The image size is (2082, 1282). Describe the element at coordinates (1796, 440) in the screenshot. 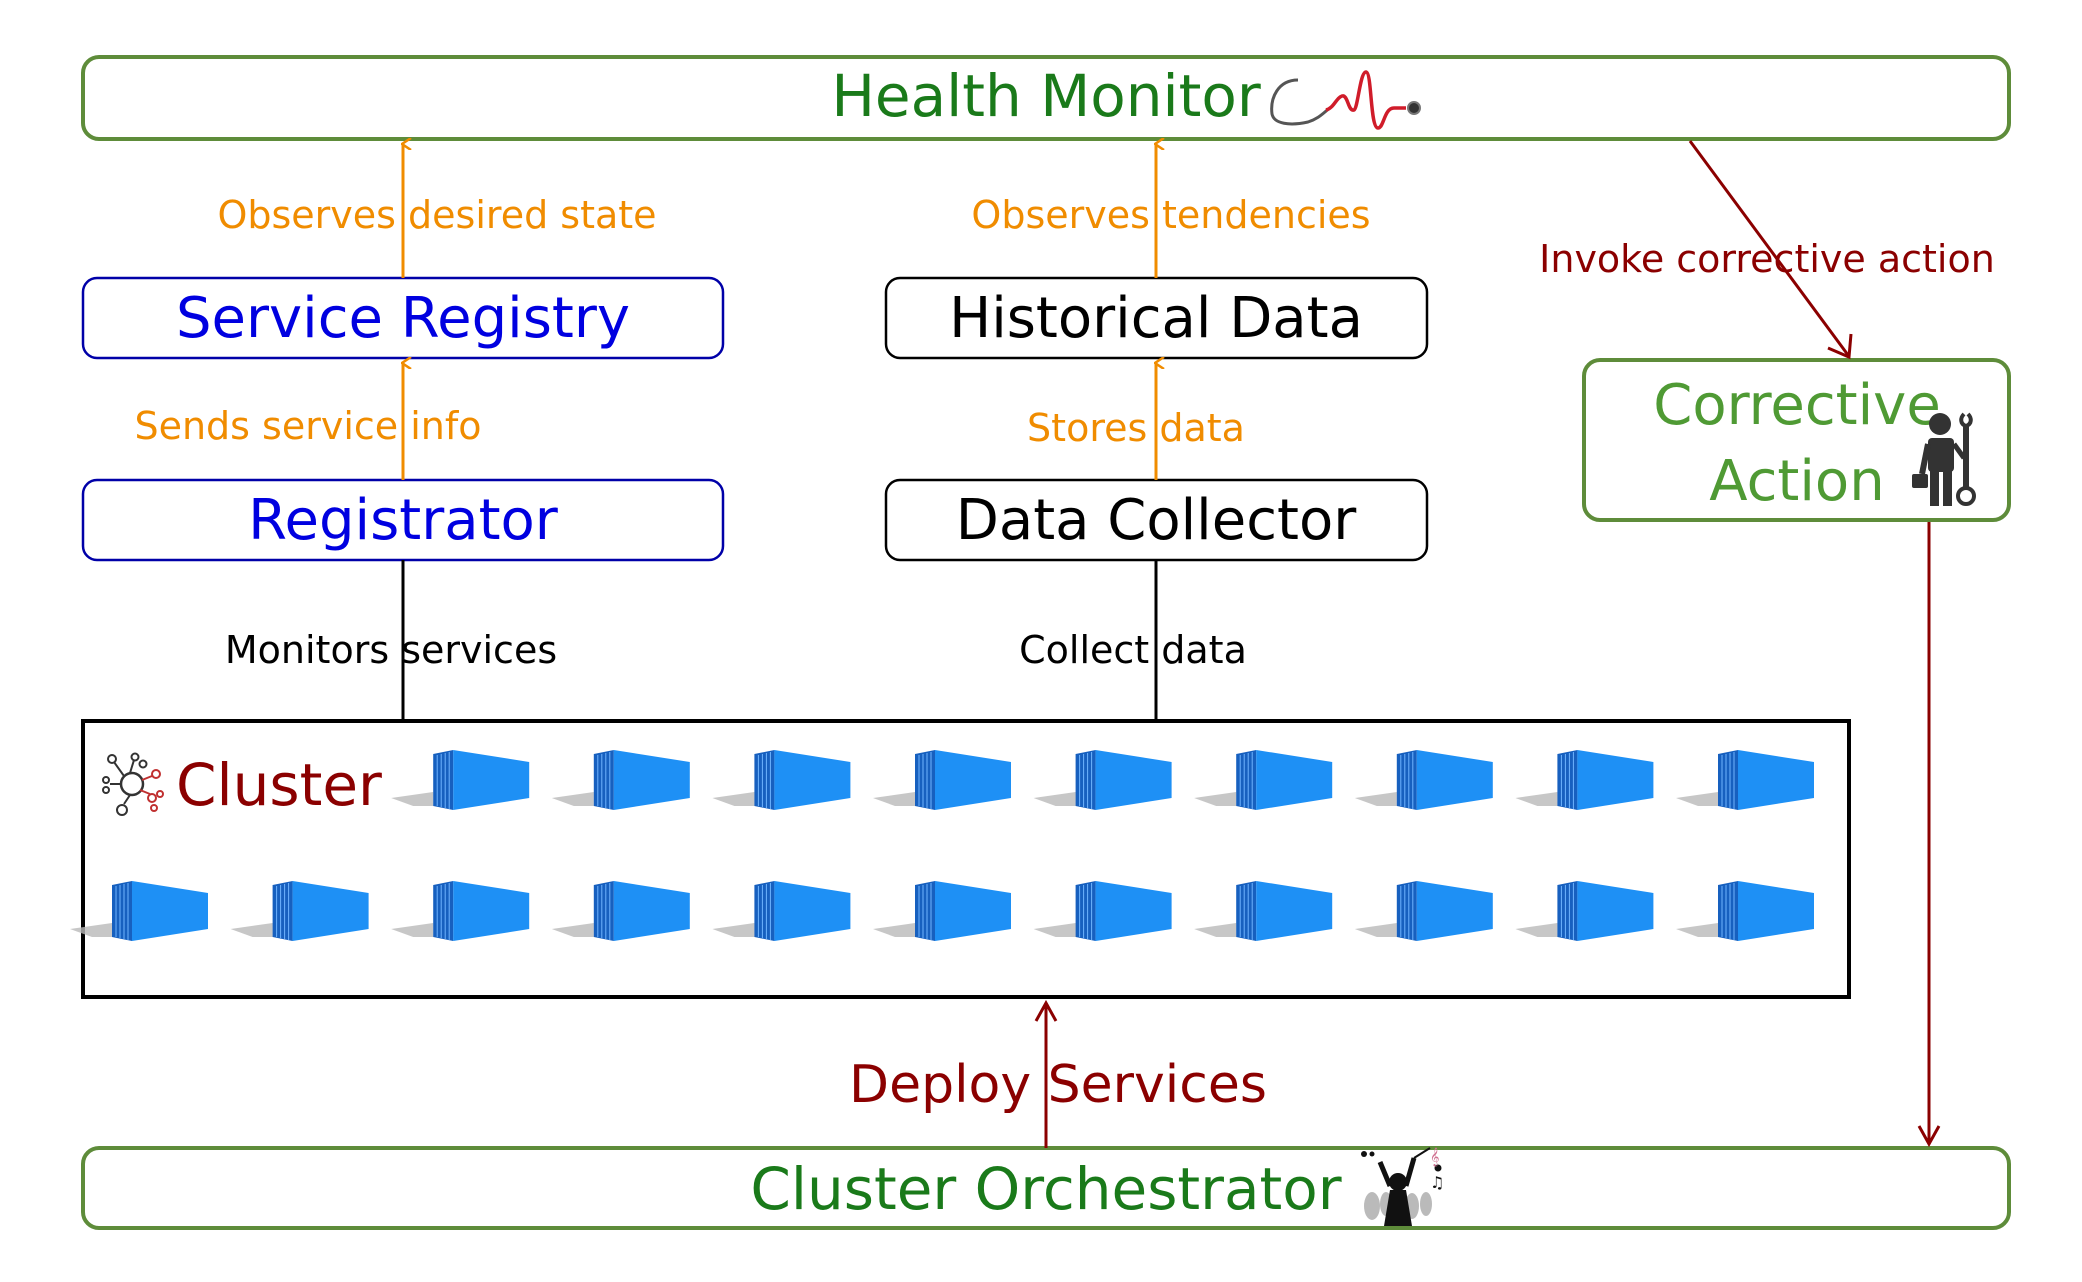

I see `corrective-action-node: Corrective Action` at that location.